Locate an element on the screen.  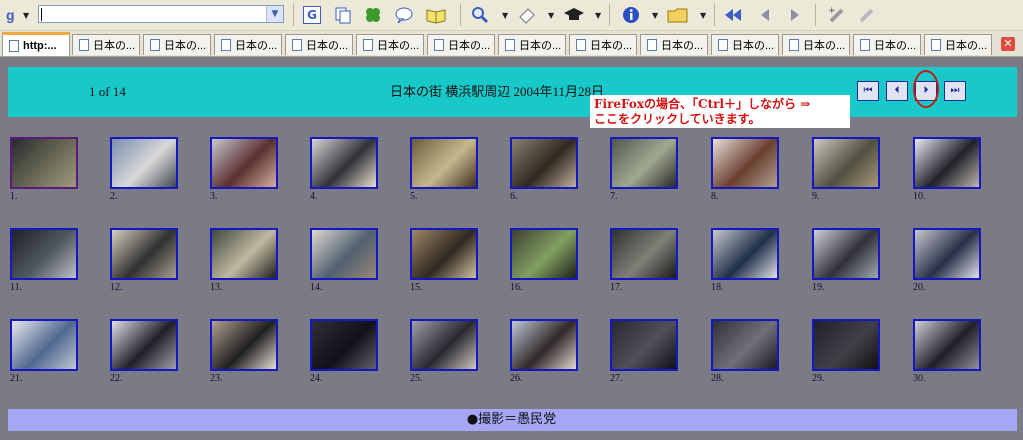
text-caret is located at coordinates (41, 14).